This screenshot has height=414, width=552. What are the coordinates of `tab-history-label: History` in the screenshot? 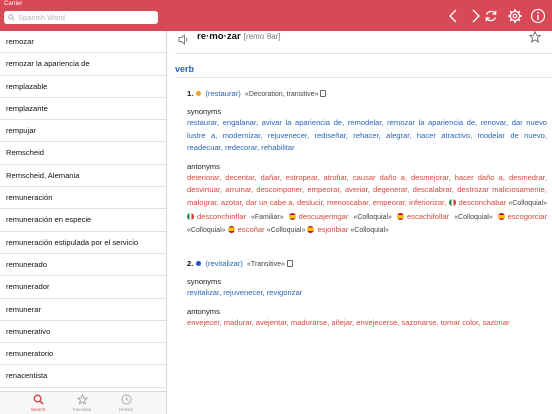 It's located at (125, 409).